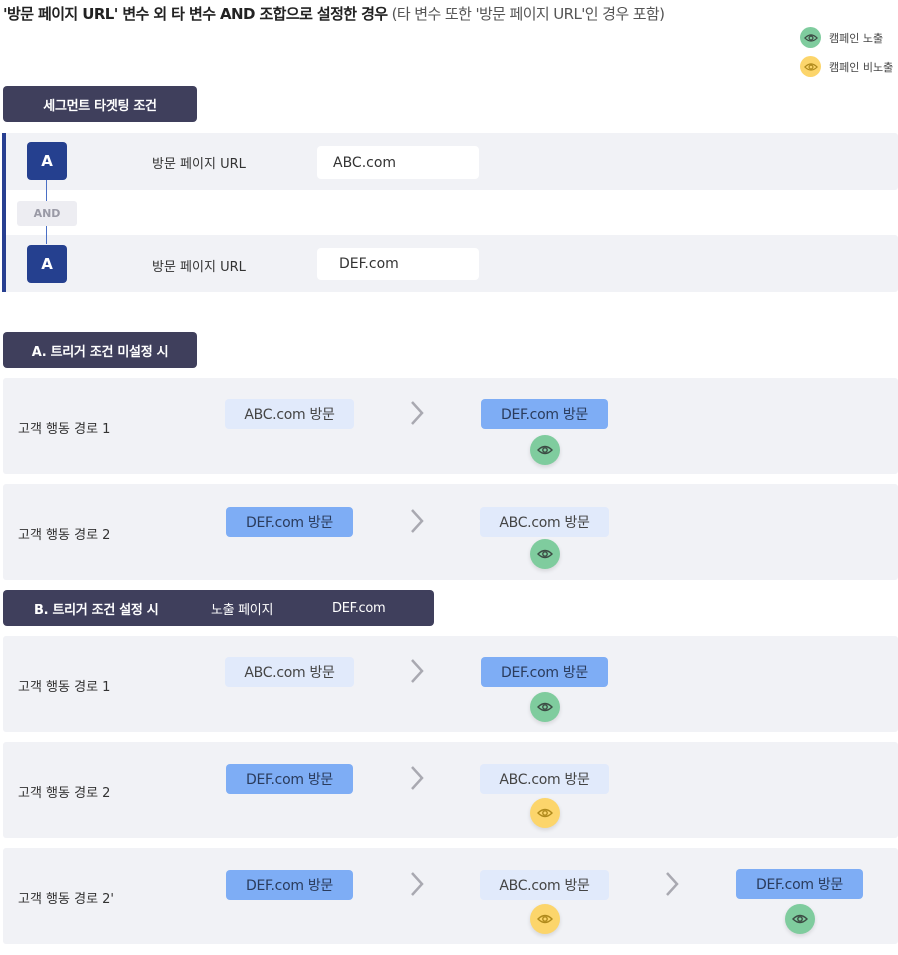  What do you see at coordinates (856, 38) in the screenshot?
I see `legend-label: 캠페인 노출` at bounding box center [856, 38].